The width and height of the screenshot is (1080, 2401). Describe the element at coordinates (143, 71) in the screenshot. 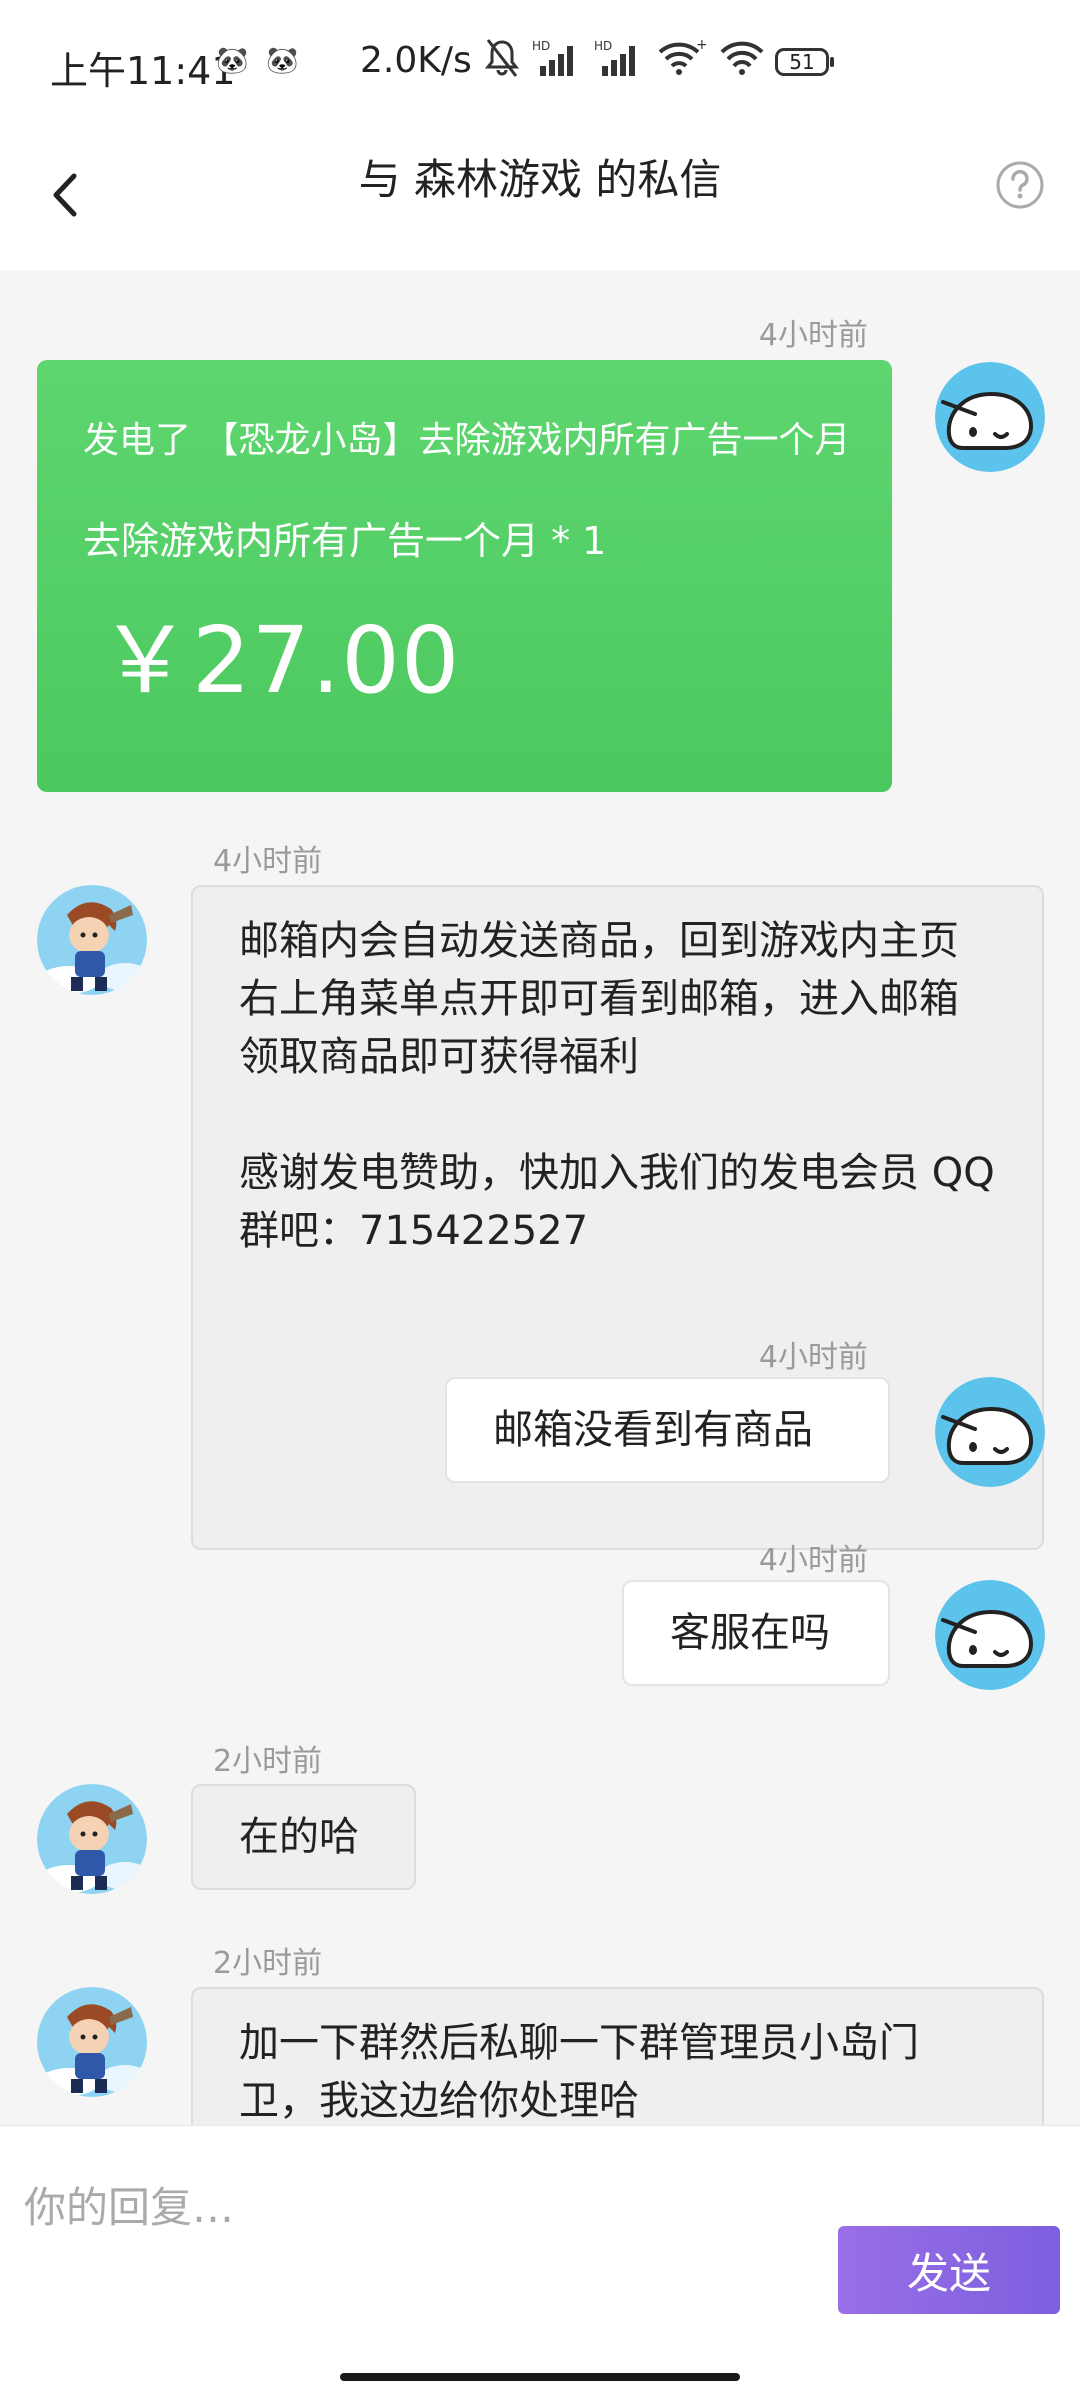

I see `status-time: 上午11:41` at that location.